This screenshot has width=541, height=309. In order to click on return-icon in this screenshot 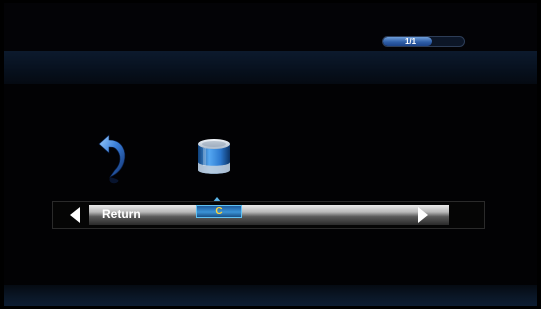, I will do `click(113, 159)`.